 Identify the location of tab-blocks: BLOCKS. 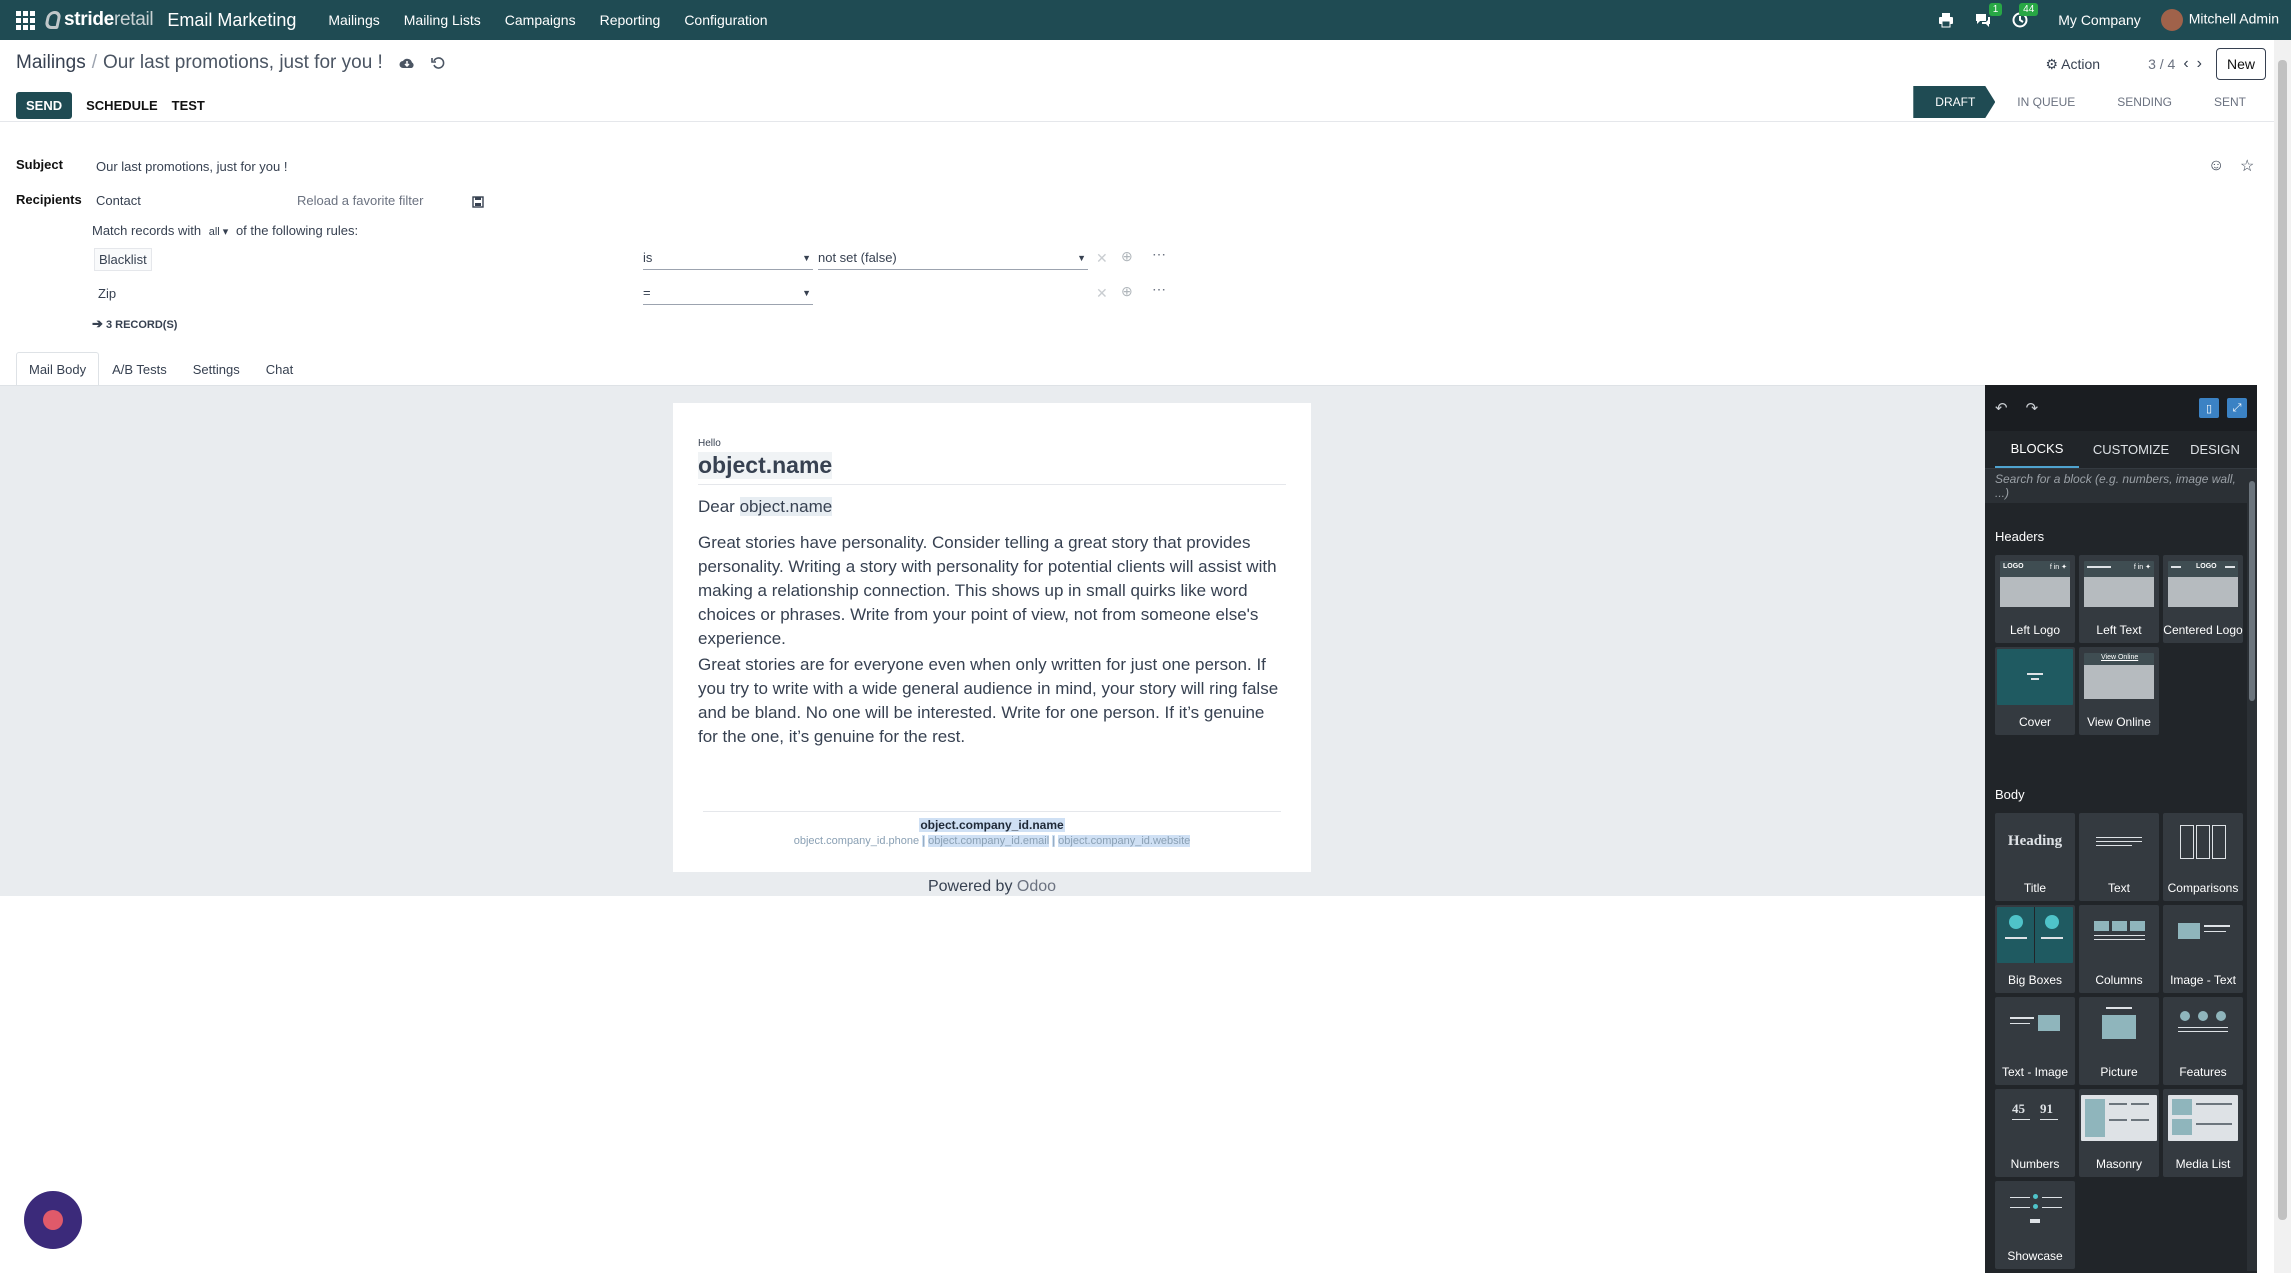
(2037, 449).